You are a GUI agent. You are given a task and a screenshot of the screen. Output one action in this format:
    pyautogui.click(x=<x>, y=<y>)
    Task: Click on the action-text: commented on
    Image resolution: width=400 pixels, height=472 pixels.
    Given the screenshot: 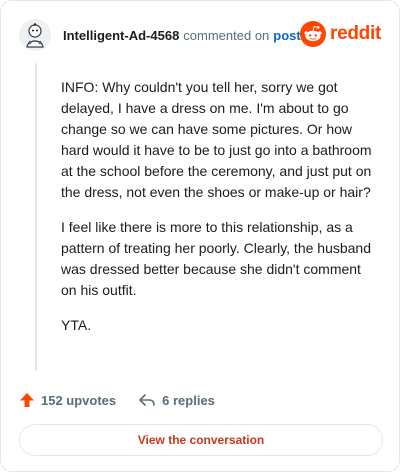 What is the action you would take?
    pyautogui.click(x=226, y=35)
    